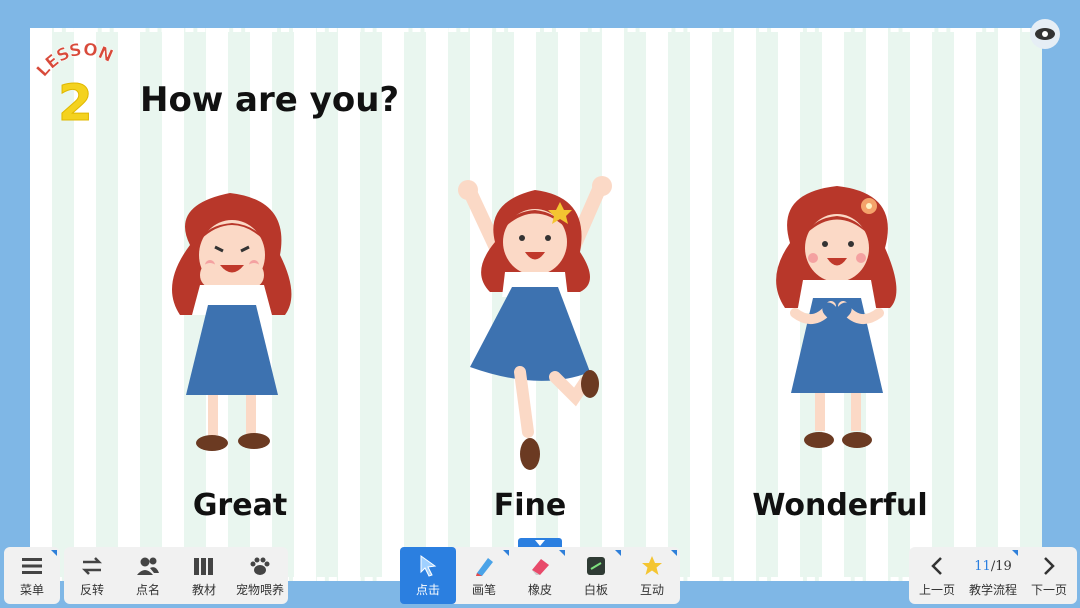  What do you see at coordinates (596, 566) in the screenshot?
I see `whiteboard-icon` at bounding box center [596, 566].